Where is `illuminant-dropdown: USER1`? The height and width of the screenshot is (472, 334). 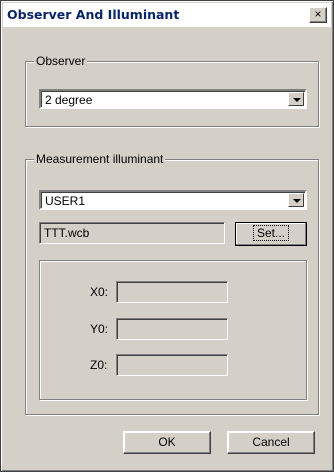
illuminant-dropdown: USER1 is located at coordinates (173, 200).